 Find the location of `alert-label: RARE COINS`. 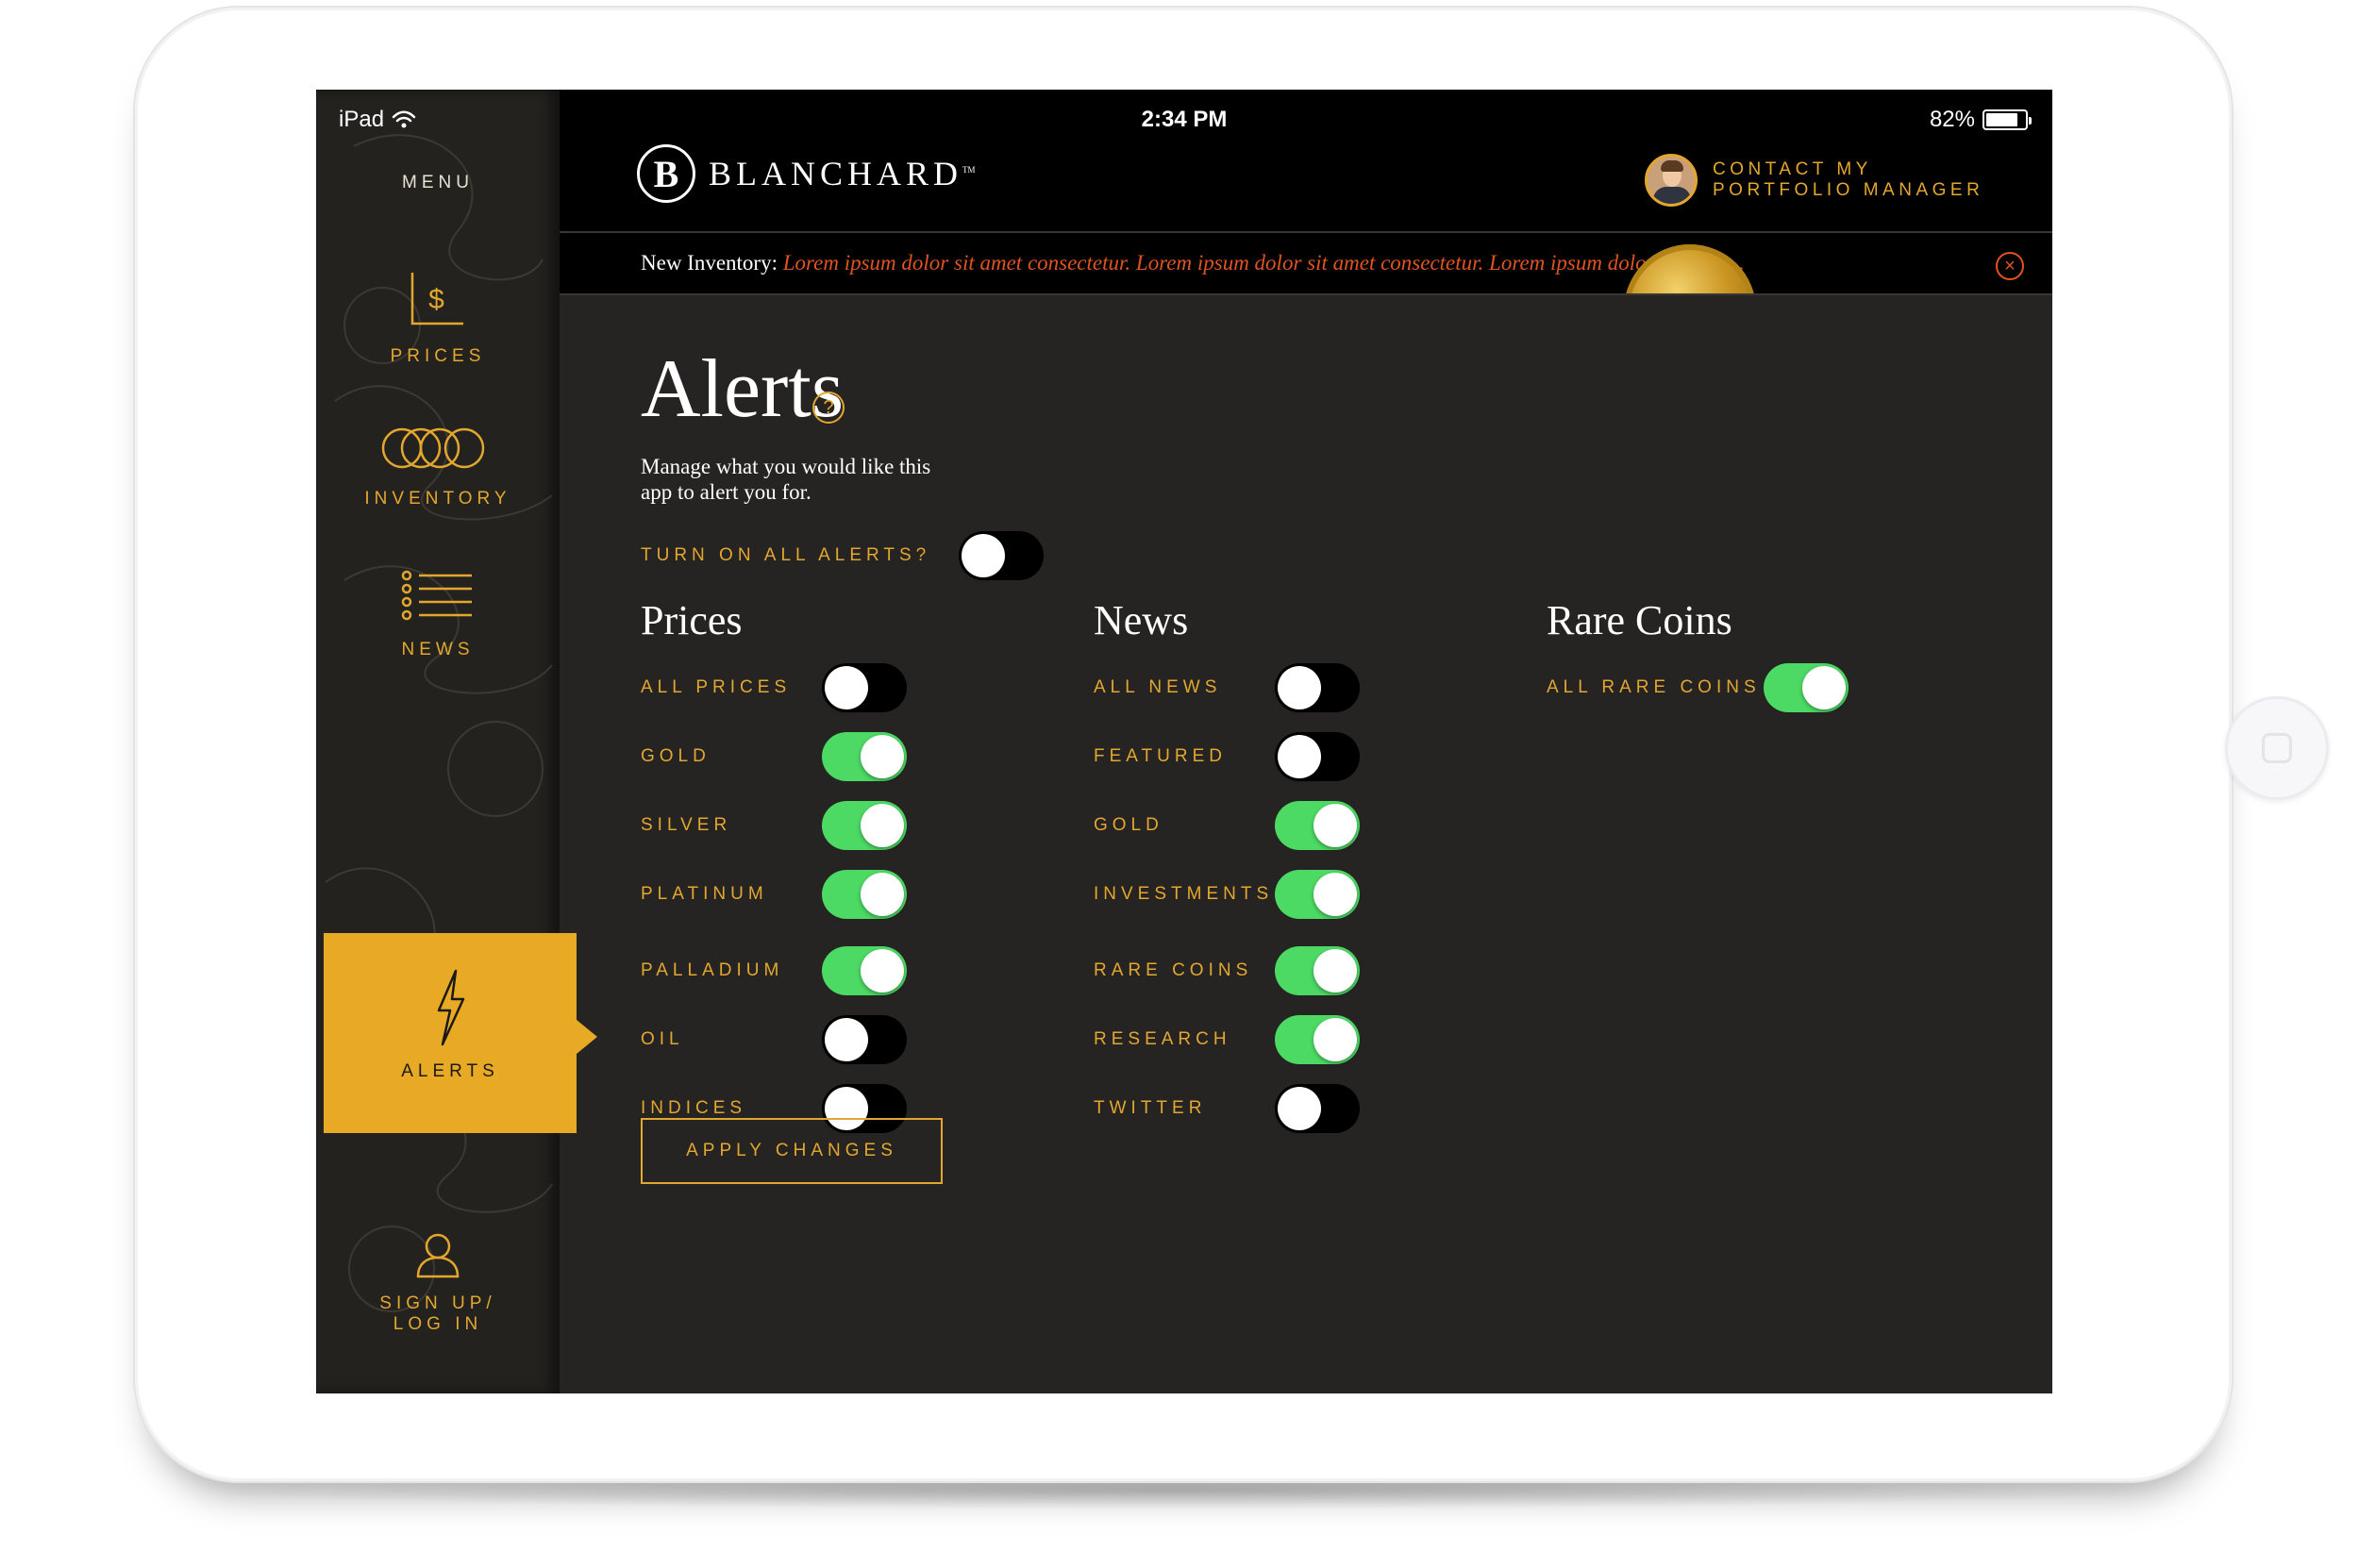

alert-label: RARE COINS is located at coordinates (1173, 970).